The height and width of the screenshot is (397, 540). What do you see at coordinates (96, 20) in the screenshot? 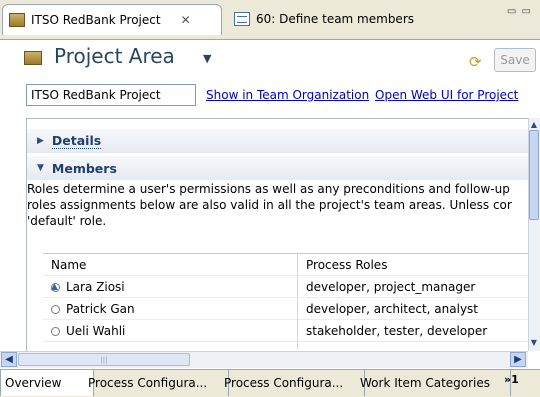
I see `editor-tab-label: ITSO RedBank Project` at bounding box center [96, 20].